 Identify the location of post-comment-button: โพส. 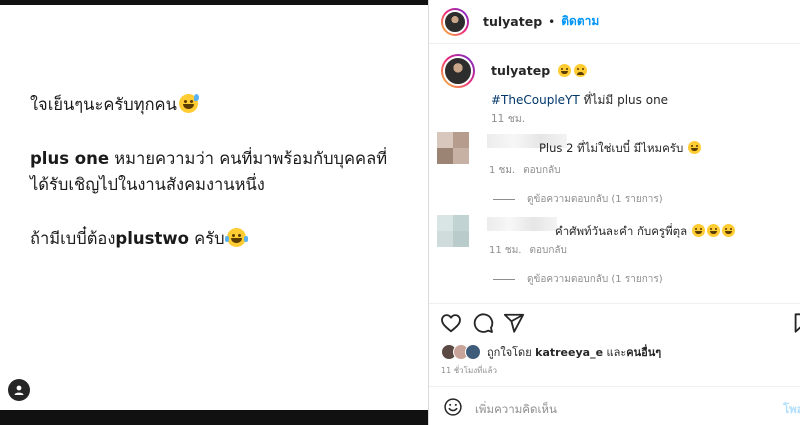
(791, 410).